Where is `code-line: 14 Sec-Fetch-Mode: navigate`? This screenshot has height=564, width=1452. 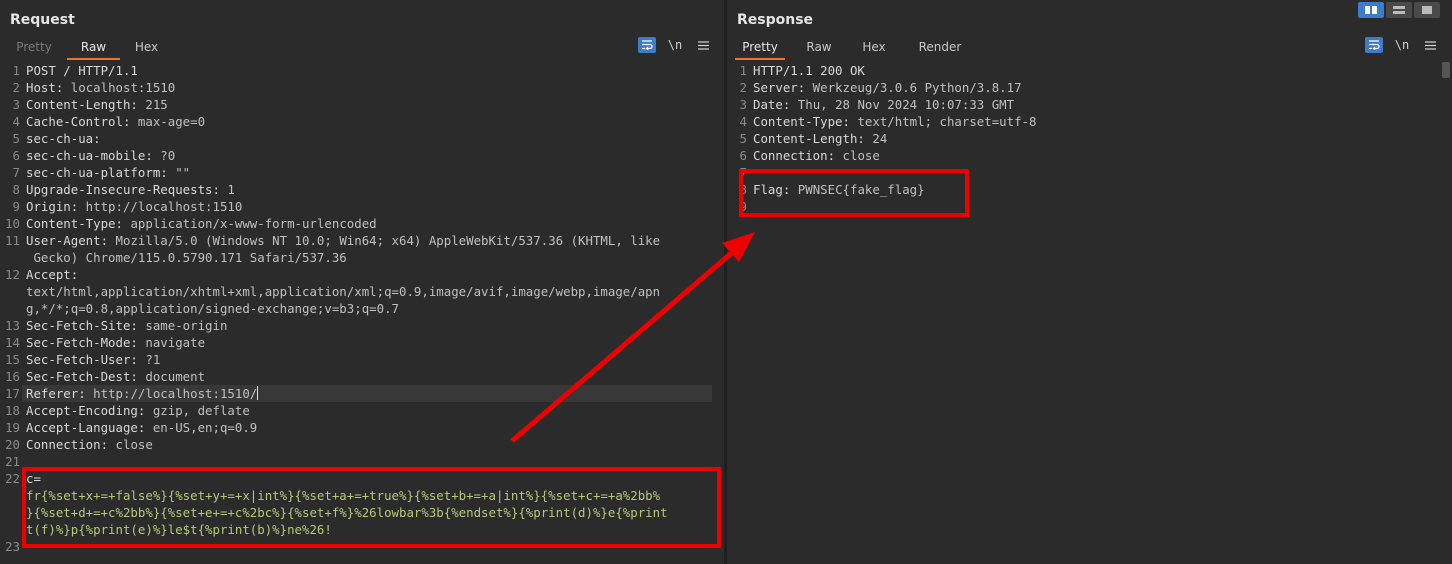
code-line: 14 Sec-Fetch-Mode: navigate is located at coordinates (362, 342).